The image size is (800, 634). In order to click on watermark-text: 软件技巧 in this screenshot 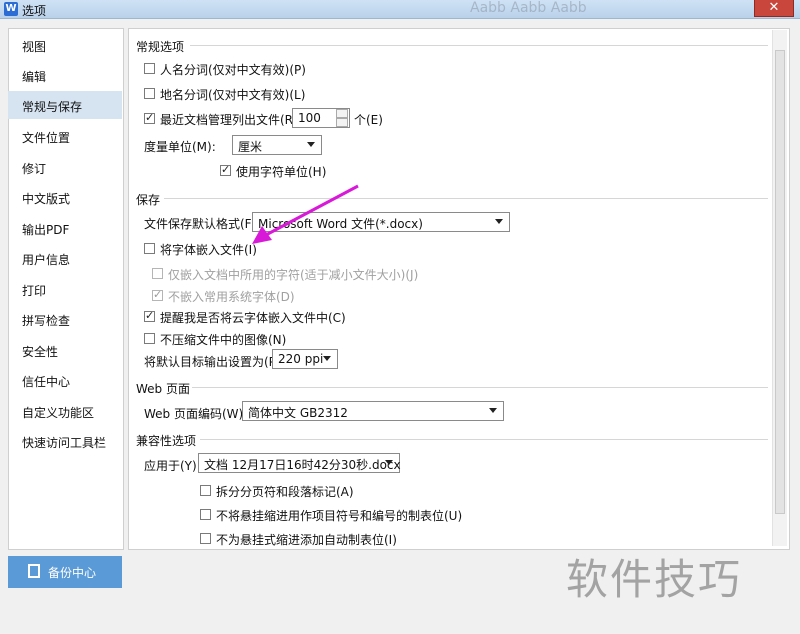, I will do `click(654, 579)`.